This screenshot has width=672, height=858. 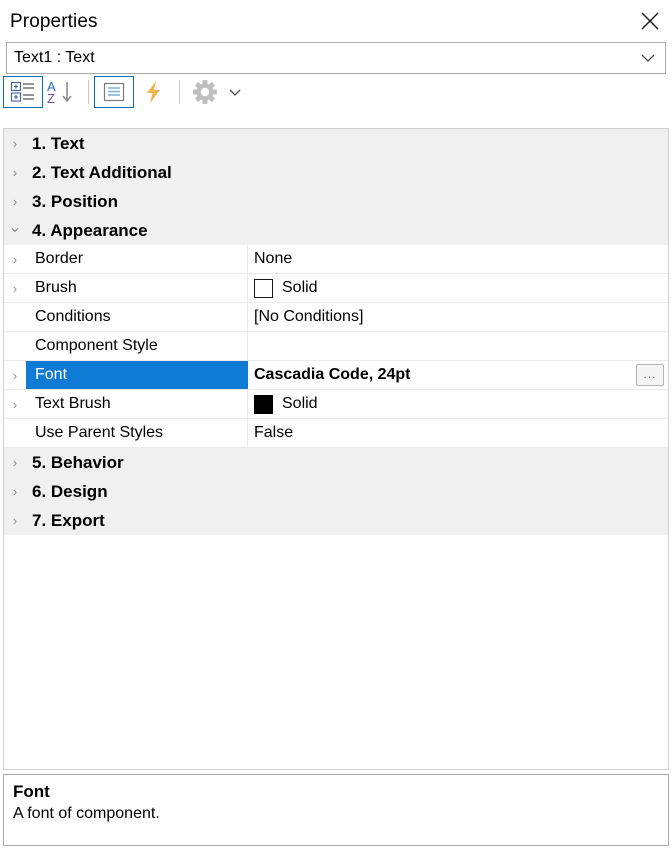 I want to click on property-row: › Brush Solid, so click(x=336, y=288).